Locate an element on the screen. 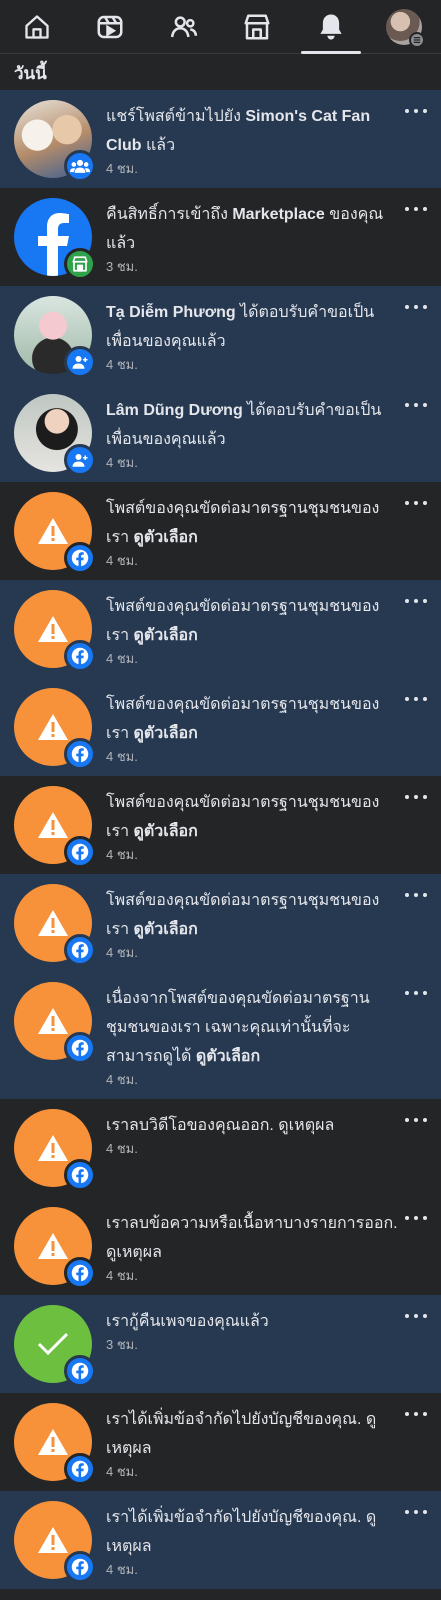  friends-icon is located at coordinates (183, 26).